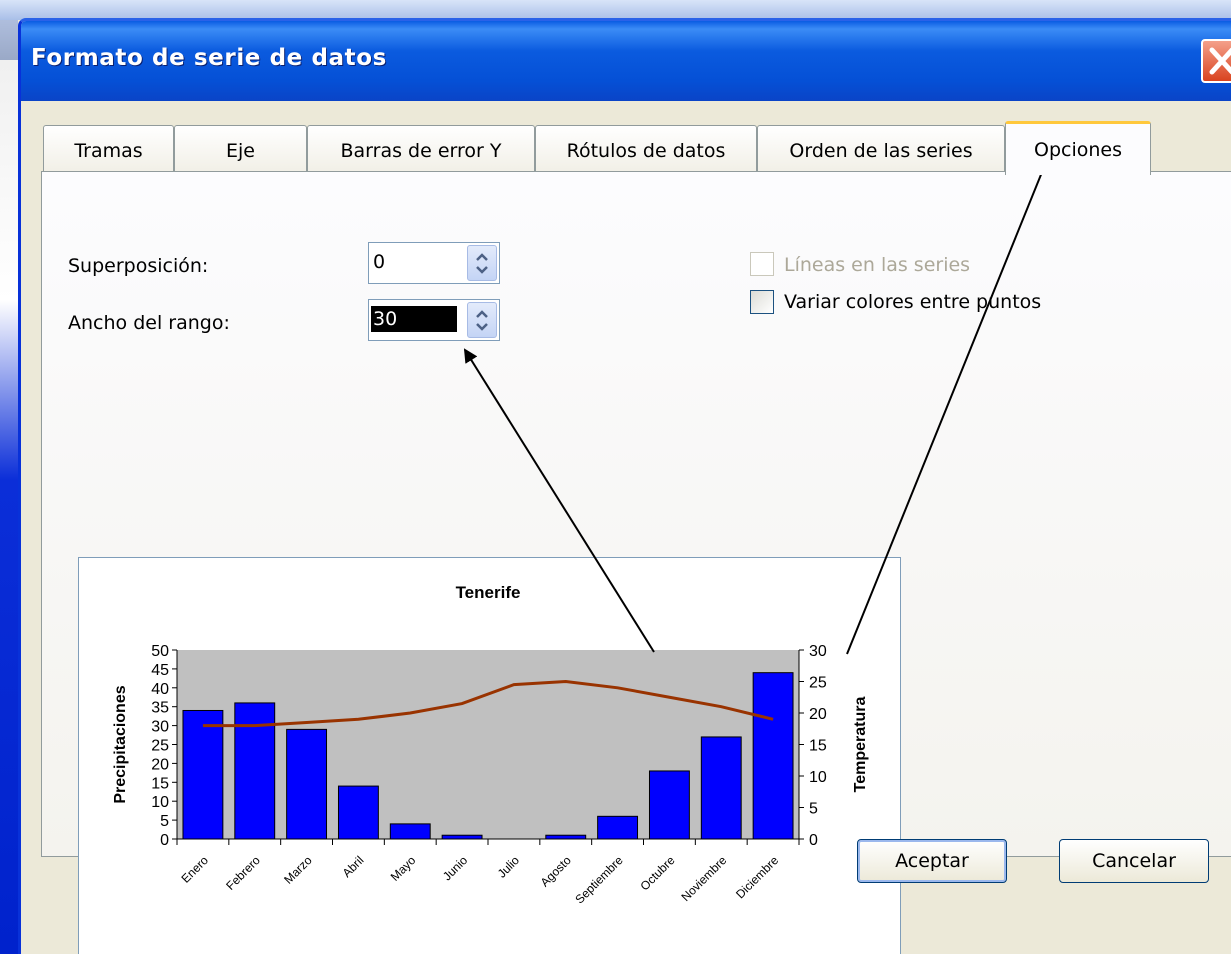 This screenshot has height=954, width=1231. I want to click on tab-tramas: Tramas, so click(108, 149).